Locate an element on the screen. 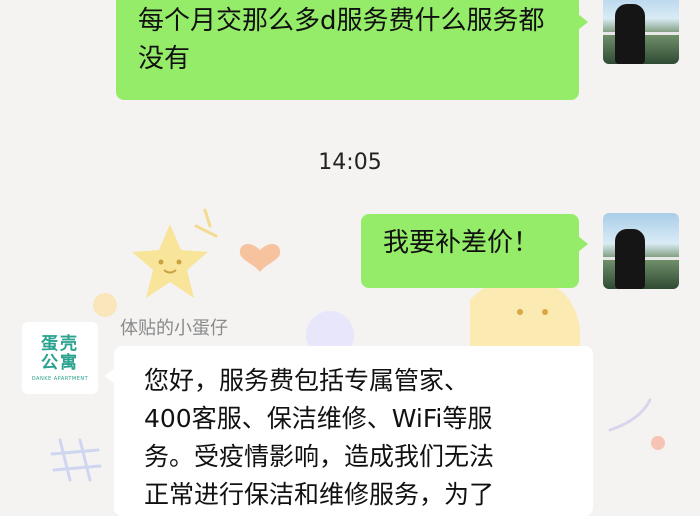 This screenshot has height=516, width=700. heart-doodle is located at coordinates (260, 258).